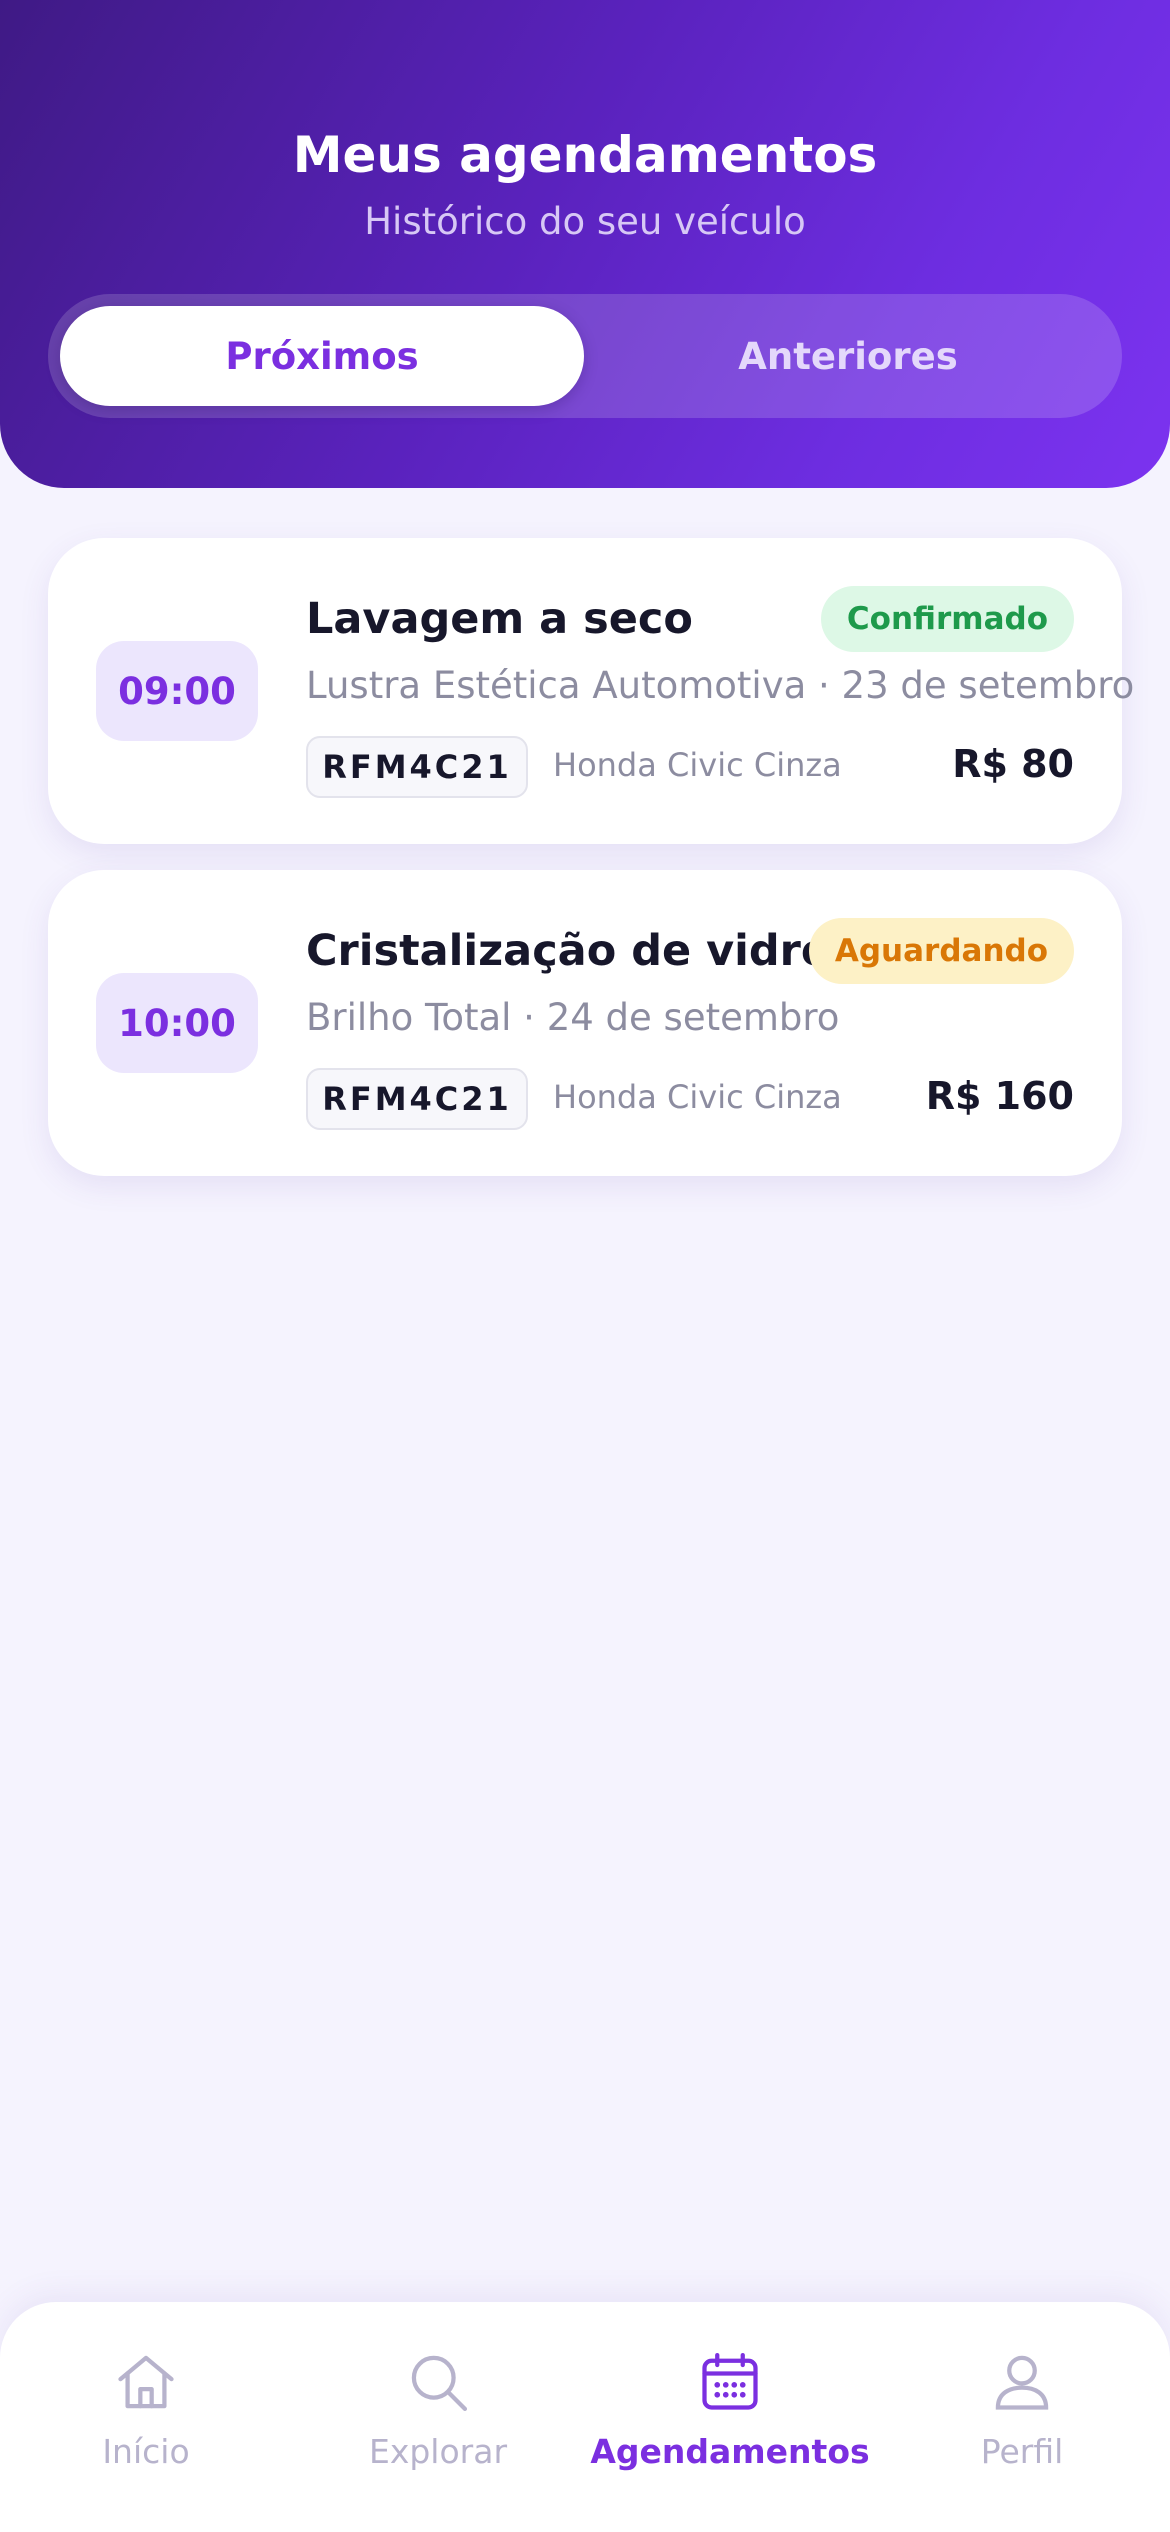 Image resolution: width=1170 pixels, height=2532 pixels. Describe the element at coordinates (499, 619) in the screenshot. I see `service-name: Lavagem a seco` at that location.